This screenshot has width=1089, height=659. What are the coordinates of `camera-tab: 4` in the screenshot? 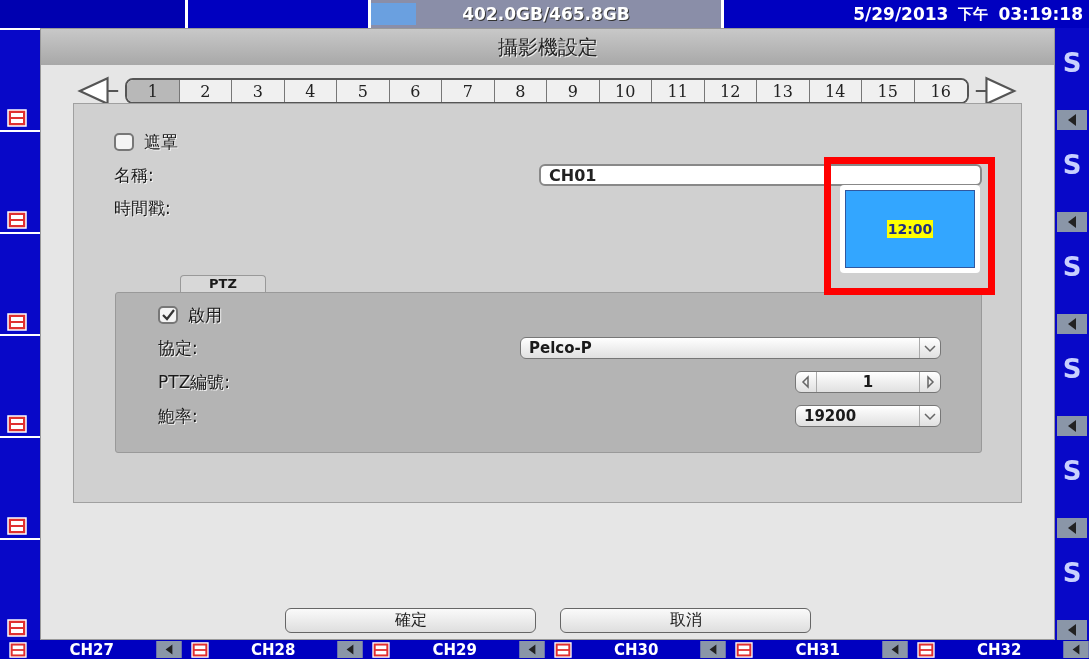 It's located at (310, 91).